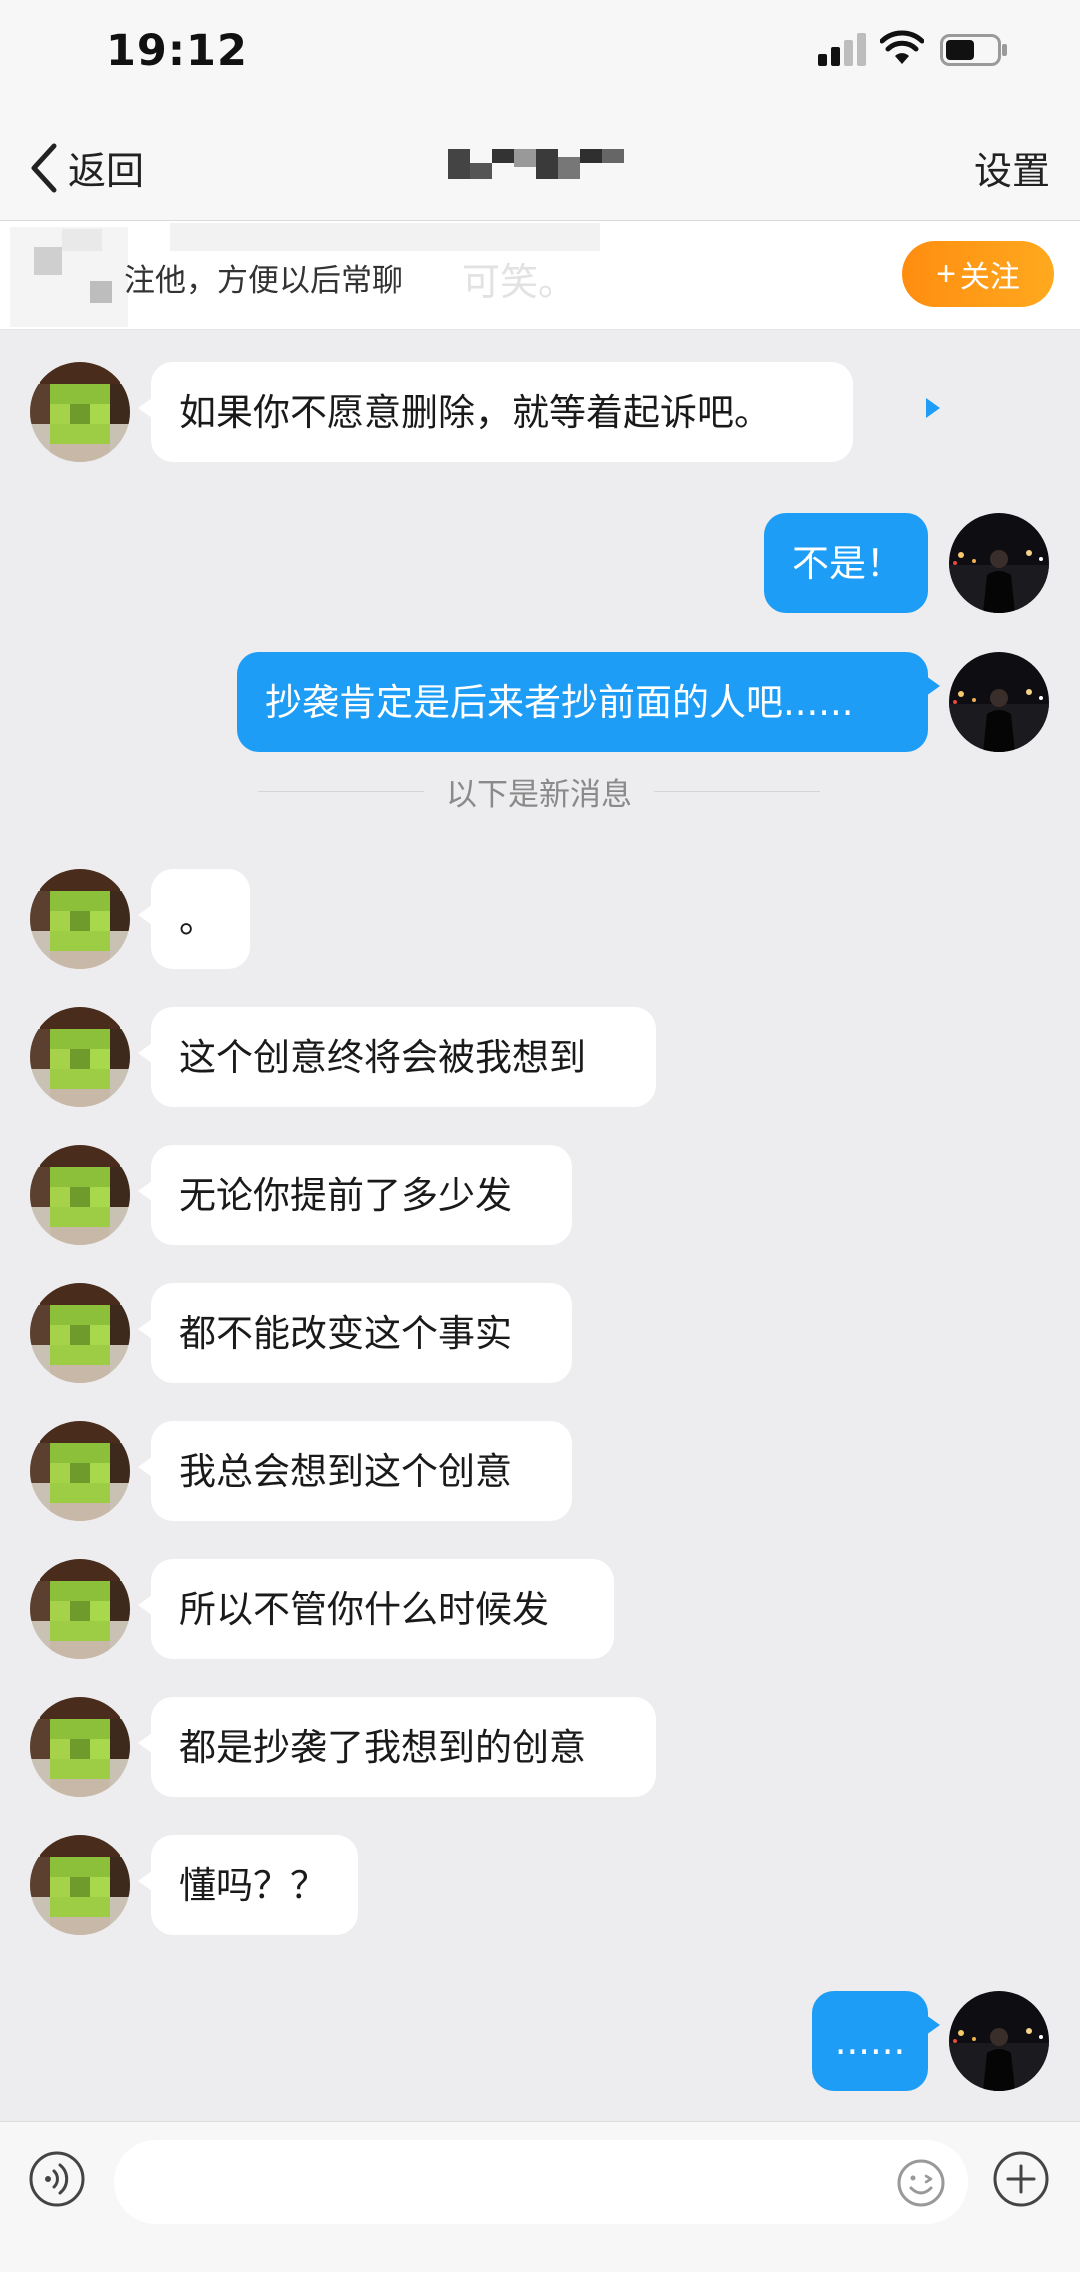  I want to click on message-bubble-incoming: 都是抄袭了我想到的创意, so click(403, 1747).